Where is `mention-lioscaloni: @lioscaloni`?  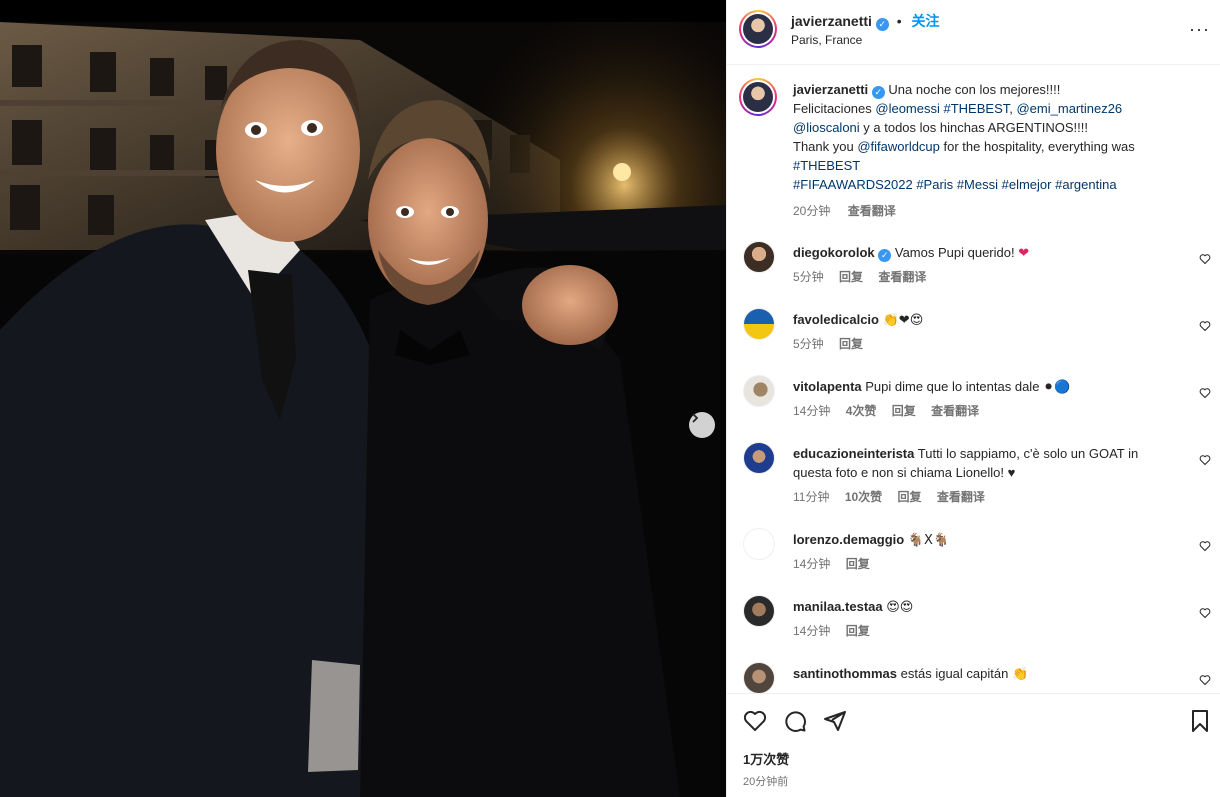
mention-lioscaloni: @lioscaloni is located at coordinates (826, 127).